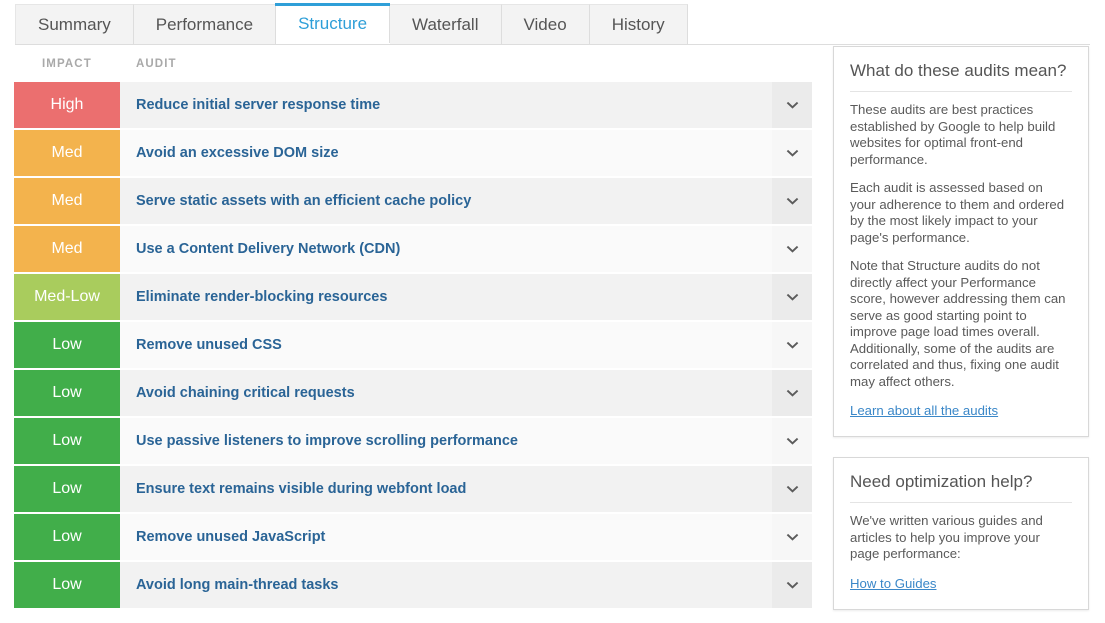 The width and height of the screenshot is (1105, 623). Describe the element at coordinates (638, 24) in the screenshot. I see `tab-history: History` at that location.